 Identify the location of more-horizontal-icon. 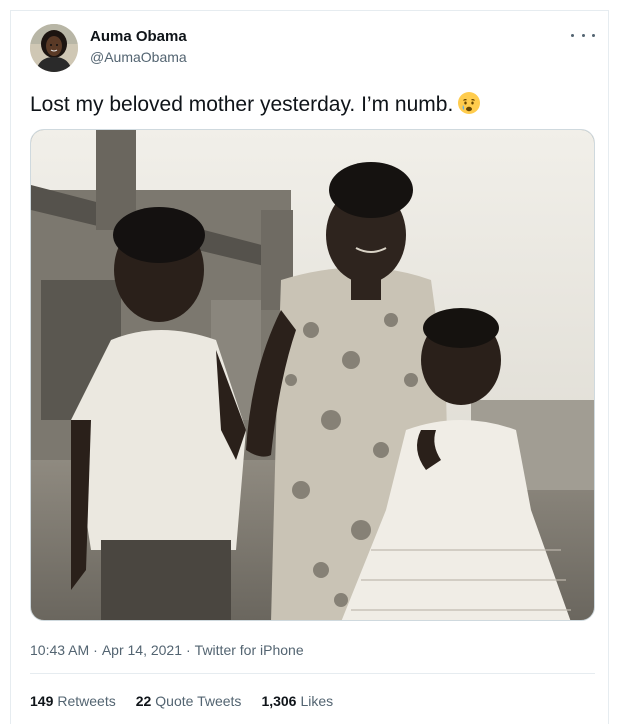
(572, 35).